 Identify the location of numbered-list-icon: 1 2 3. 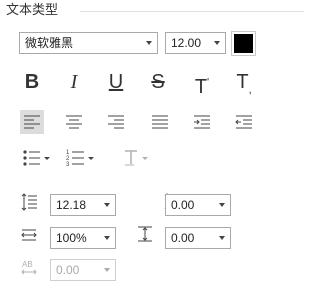
(80, 159).